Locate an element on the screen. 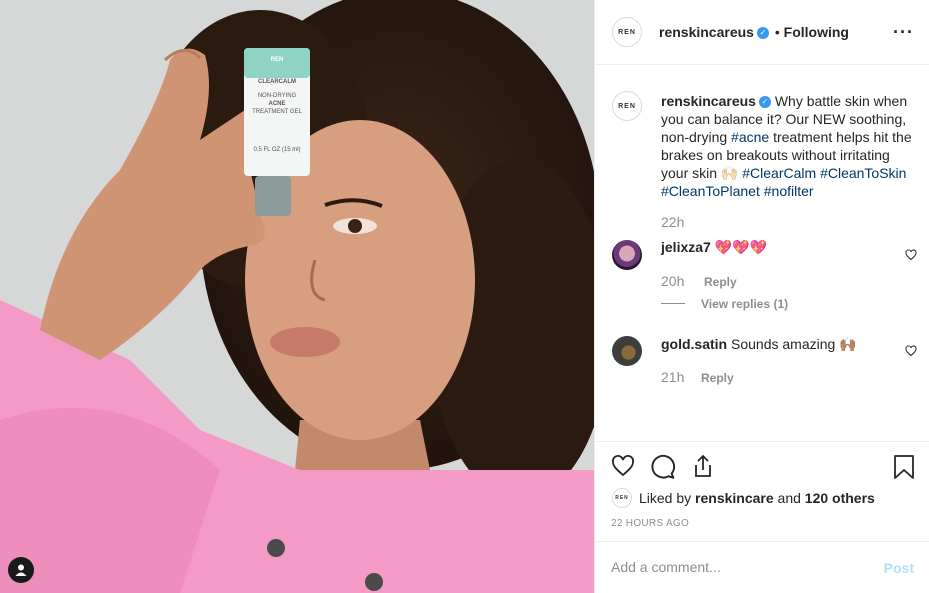  header-username: renskincareus is located at coordinates (706, 32).